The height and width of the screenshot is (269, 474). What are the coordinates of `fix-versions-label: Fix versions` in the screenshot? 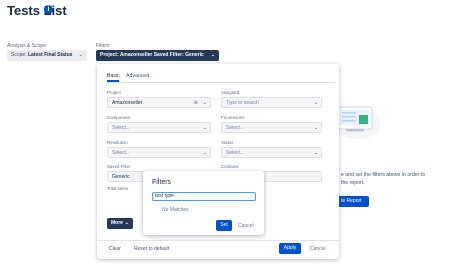 It's located at (233, 117).